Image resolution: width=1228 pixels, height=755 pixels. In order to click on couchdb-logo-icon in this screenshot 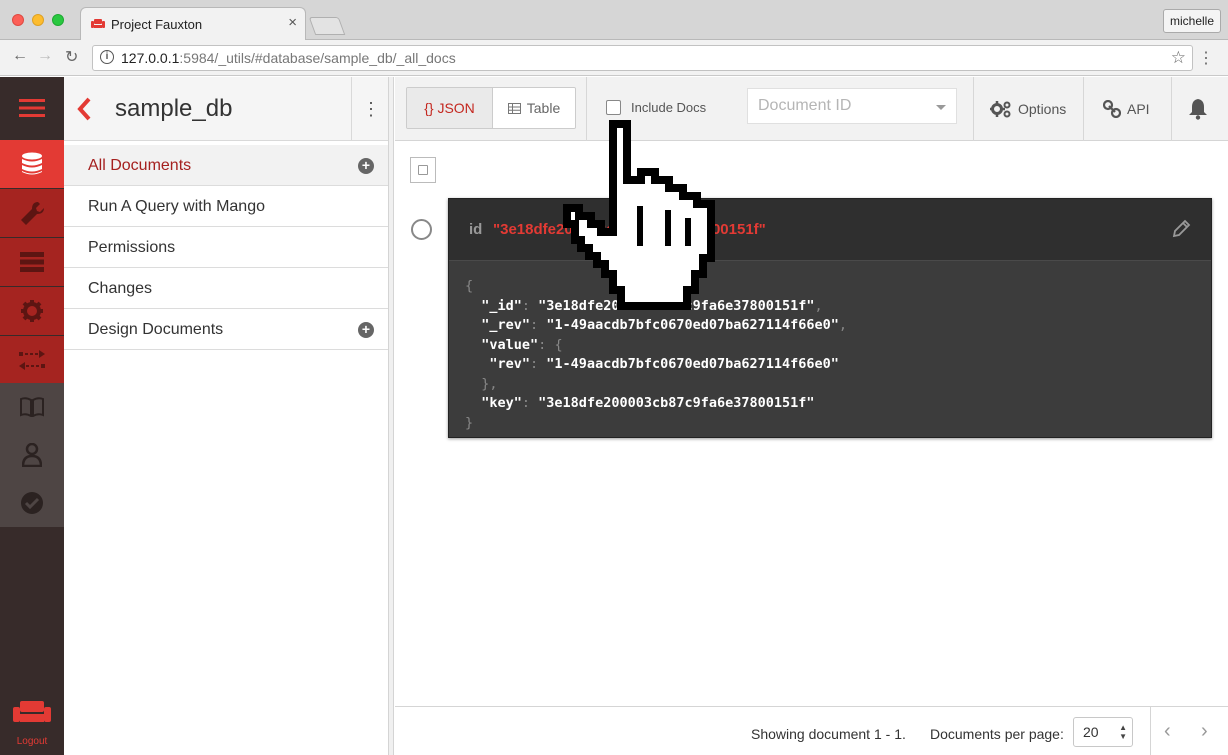, I will do `click(32, 711)`.